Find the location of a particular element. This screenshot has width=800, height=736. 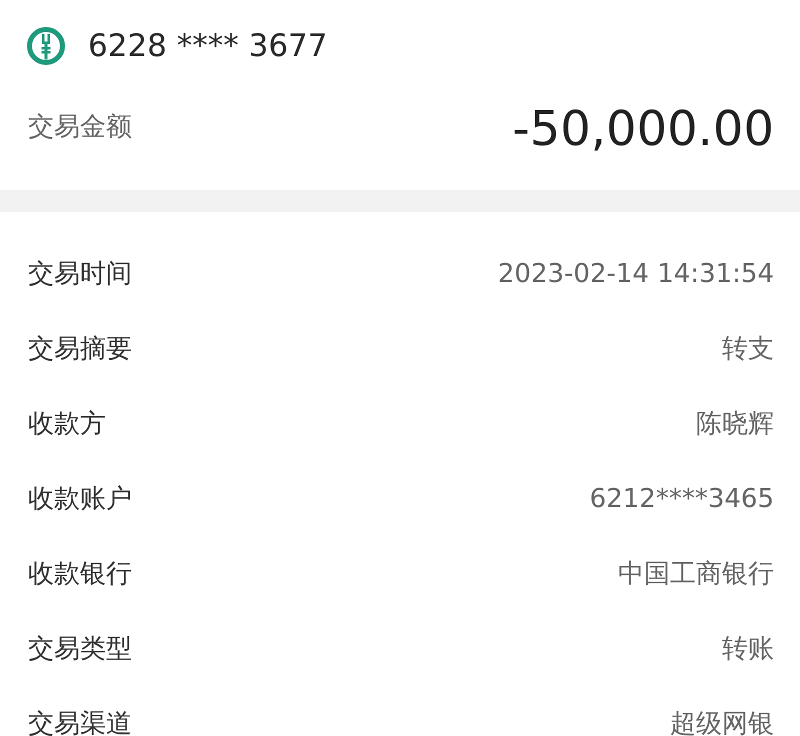

detail-label: 交易渠道 is located at coordinates (80, 722).